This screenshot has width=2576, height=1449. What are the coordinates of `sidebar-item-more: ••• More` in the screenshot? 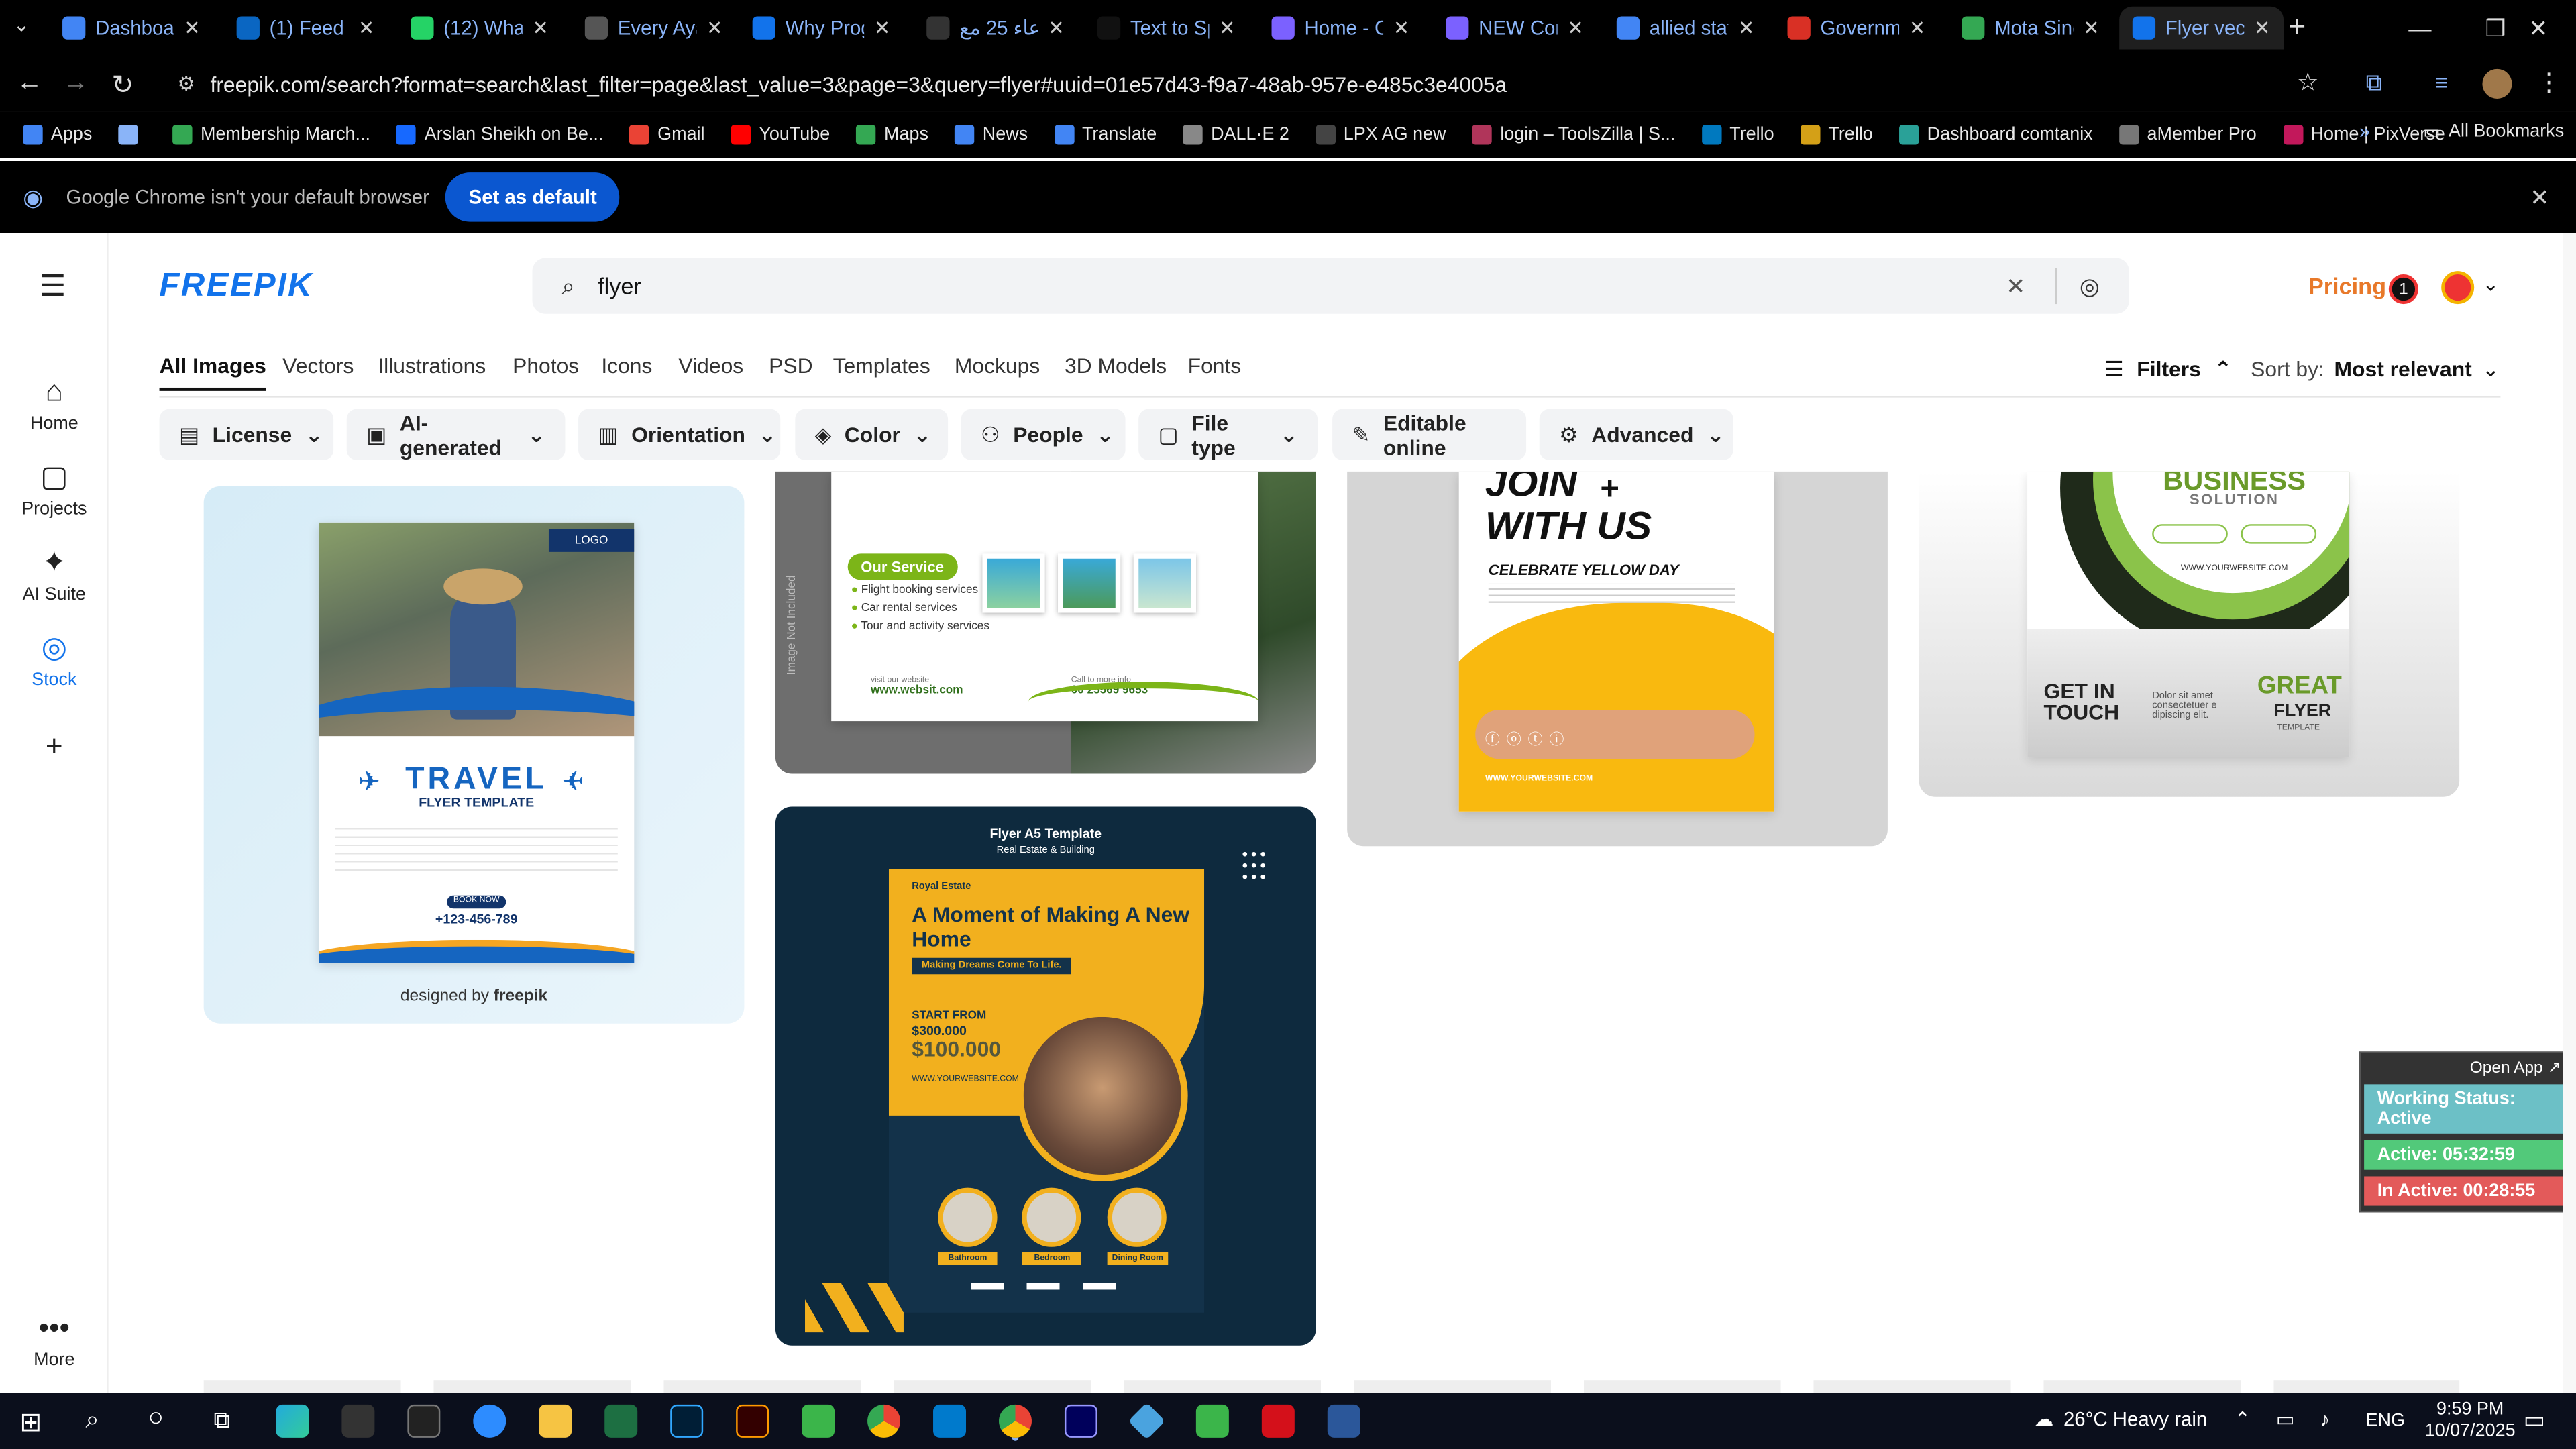 It's located at (54, 1340).